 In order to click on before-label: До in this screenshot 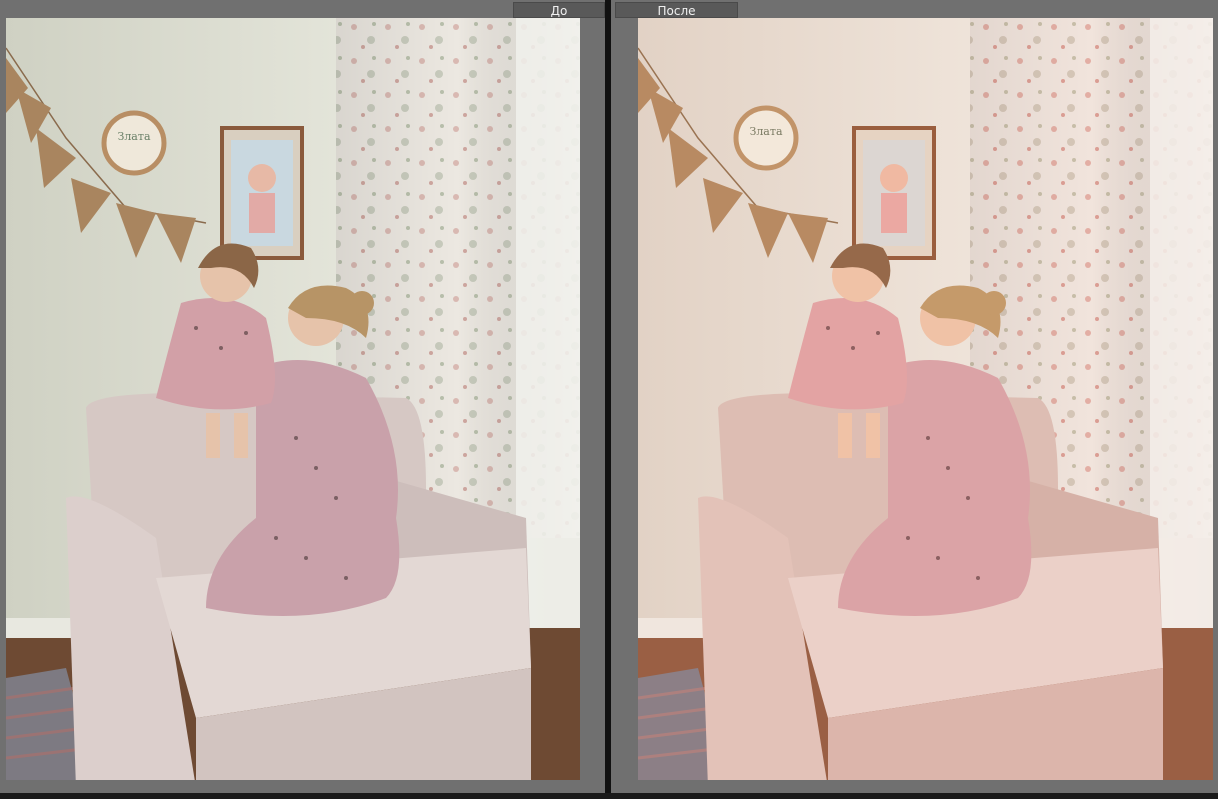, I will do `click(559, 10)`.